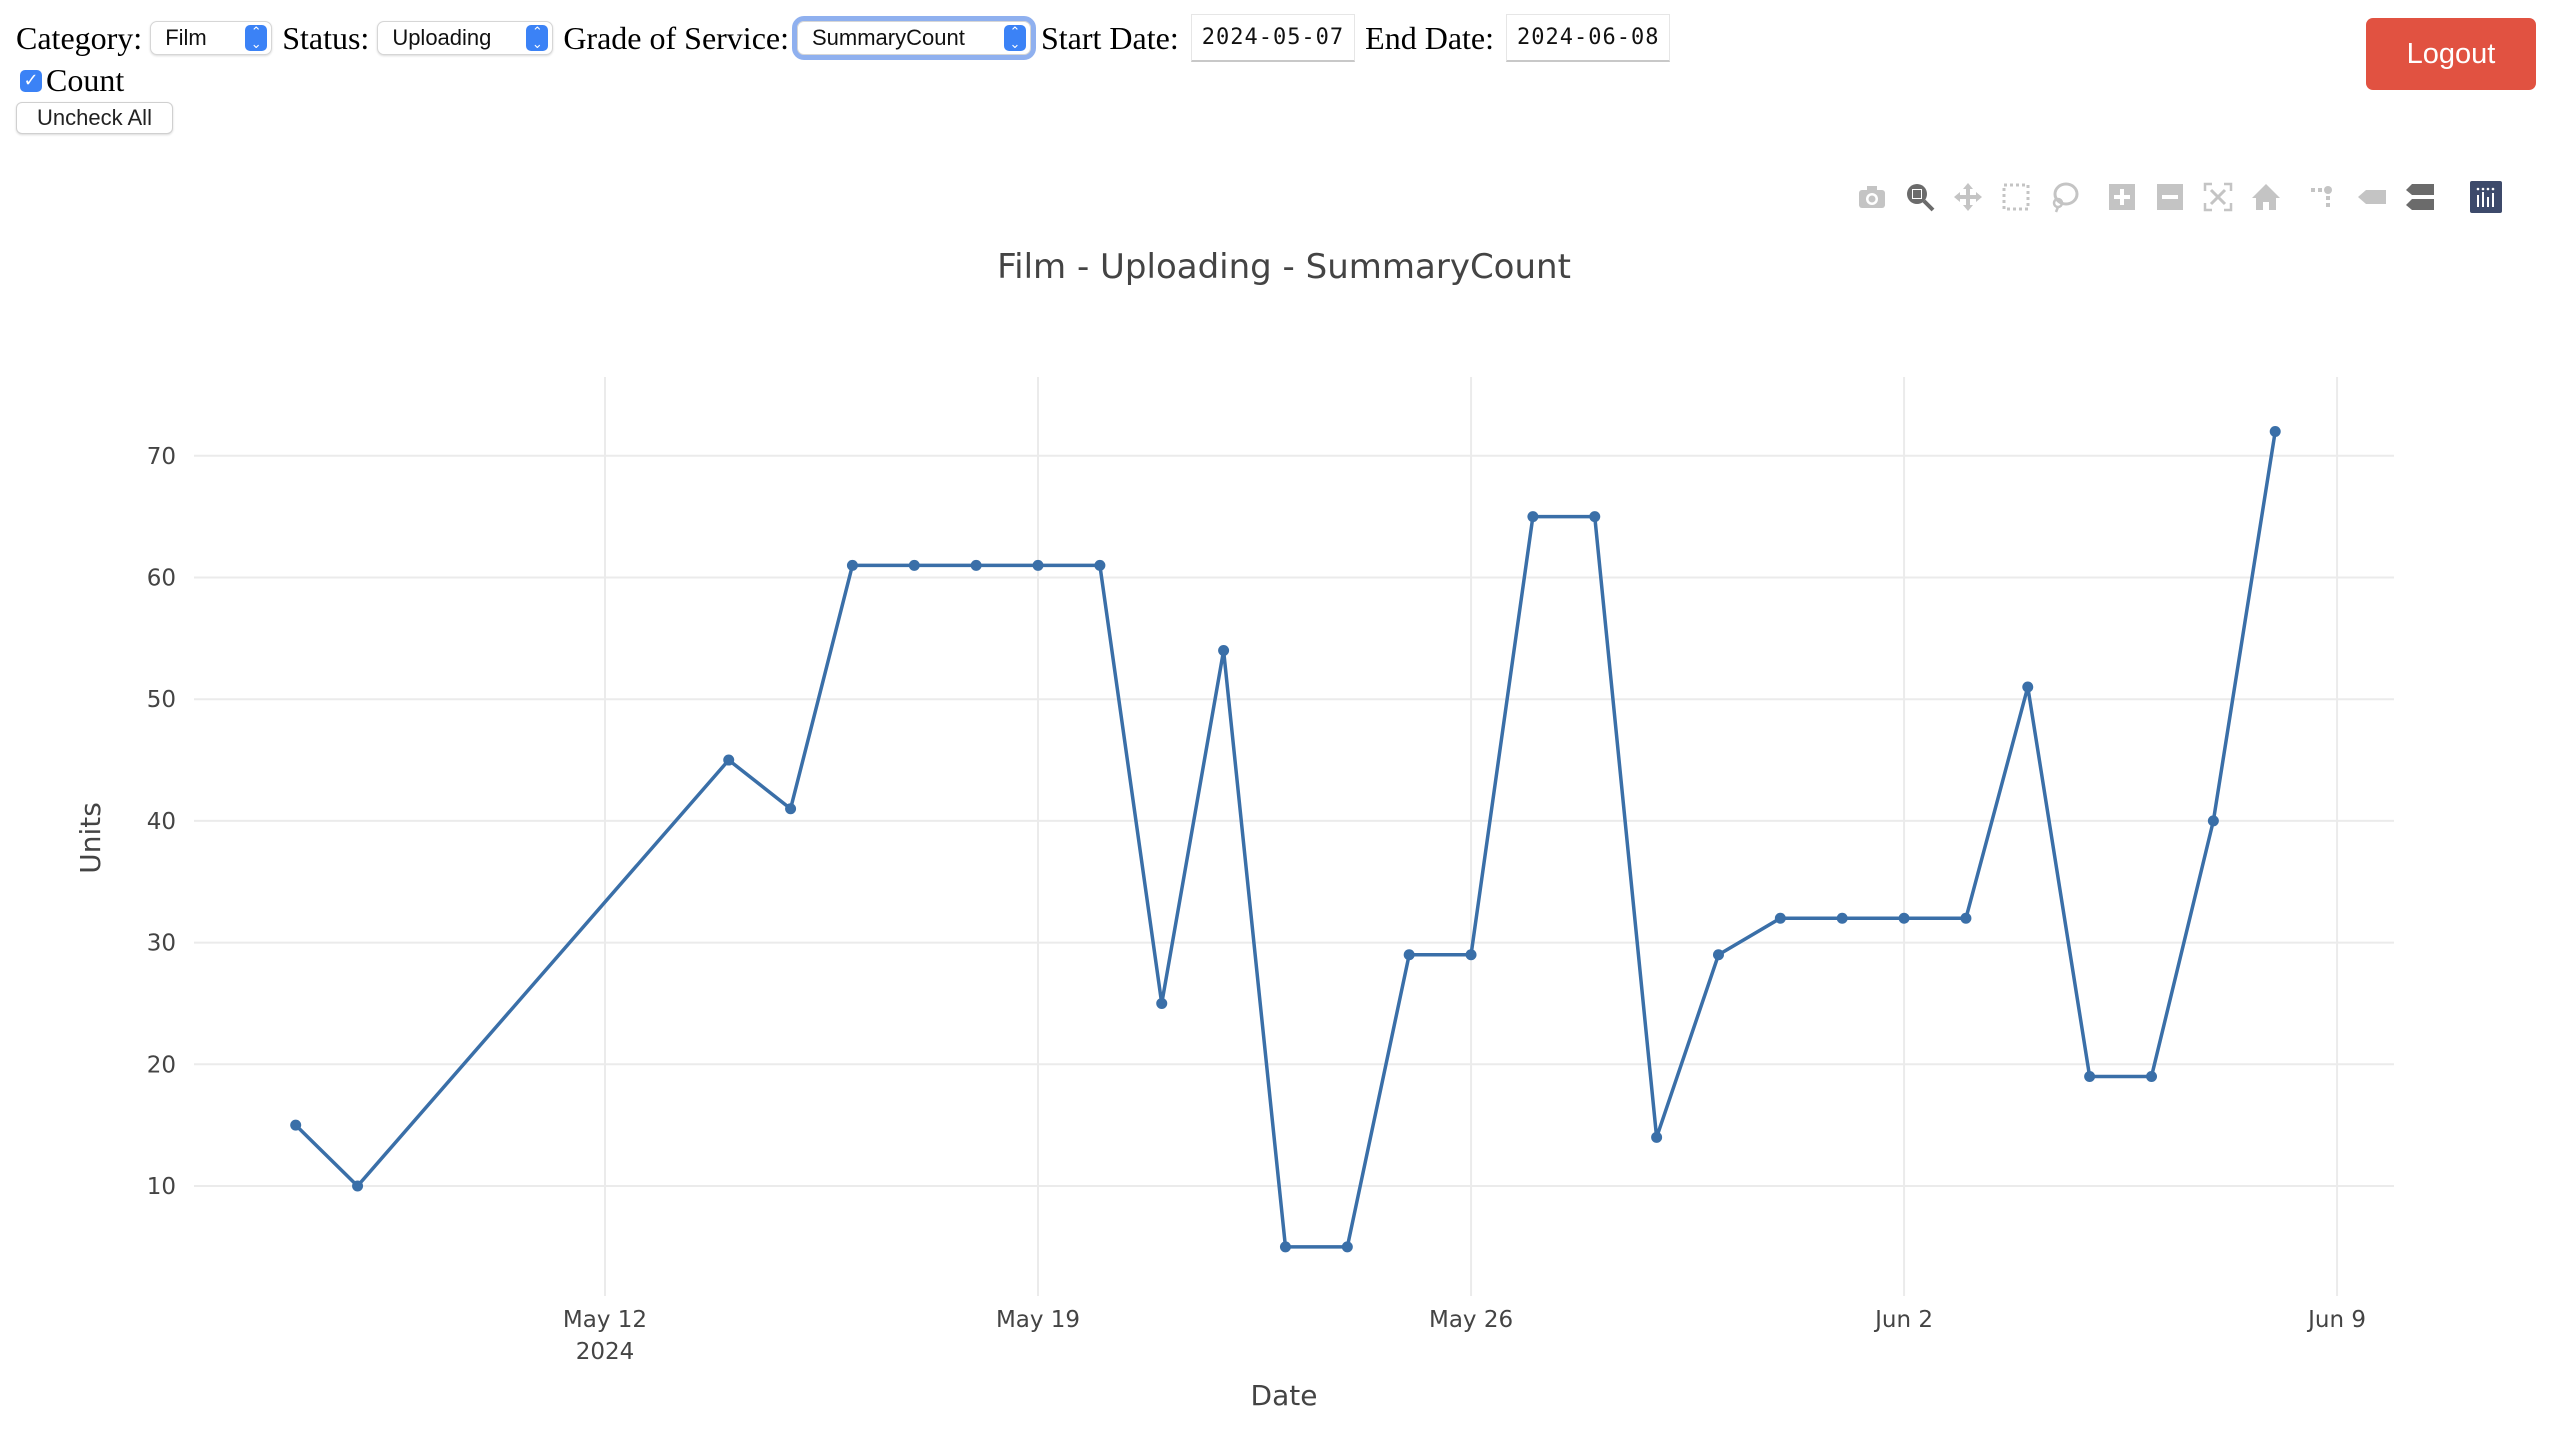  What do you see at coordinates (605, 1352) in the screenshot?
I see `x-tick-sublabel: 2024` at bounding box center [605, 1352].